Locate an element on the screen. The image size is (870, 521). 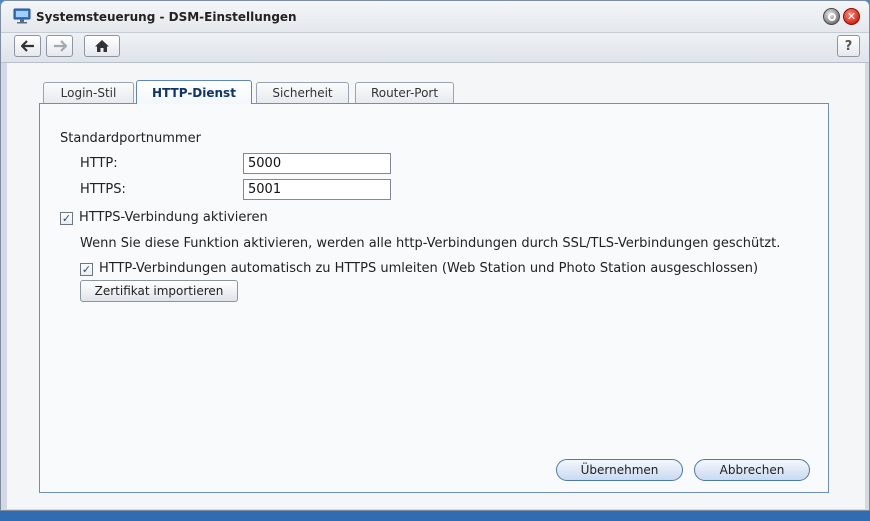
enable-https-checkbox: ✓ is located at coordinates (66, 218).